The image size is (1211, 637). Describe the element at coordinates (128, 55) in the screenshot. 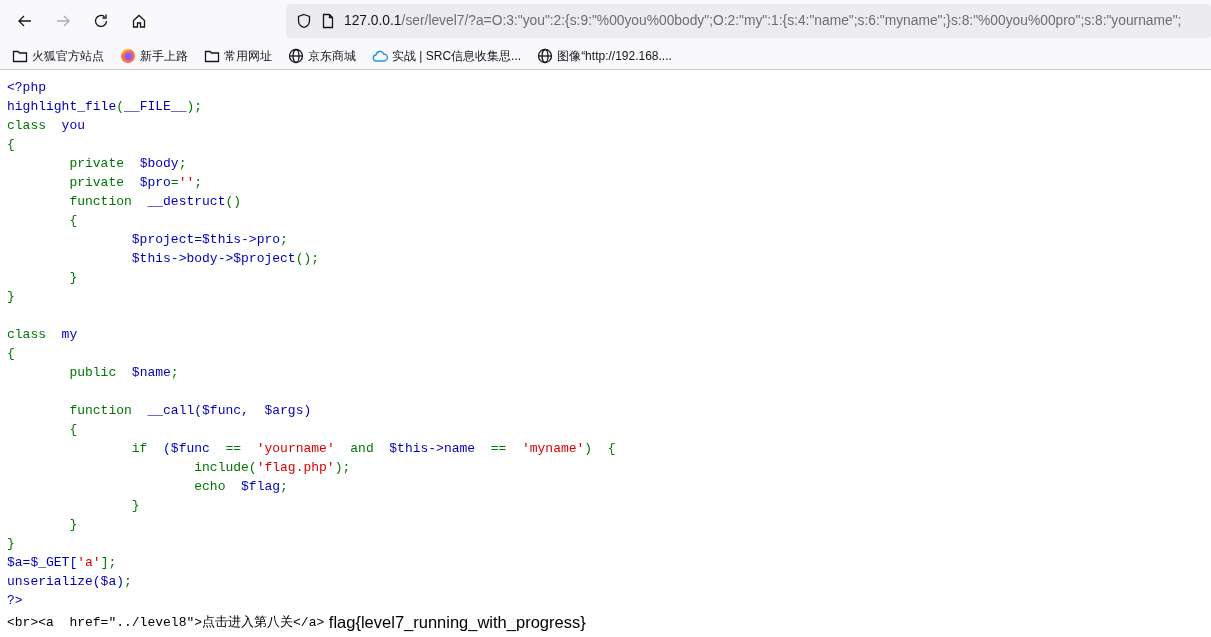

I see `browser-logo-icon` at that location.